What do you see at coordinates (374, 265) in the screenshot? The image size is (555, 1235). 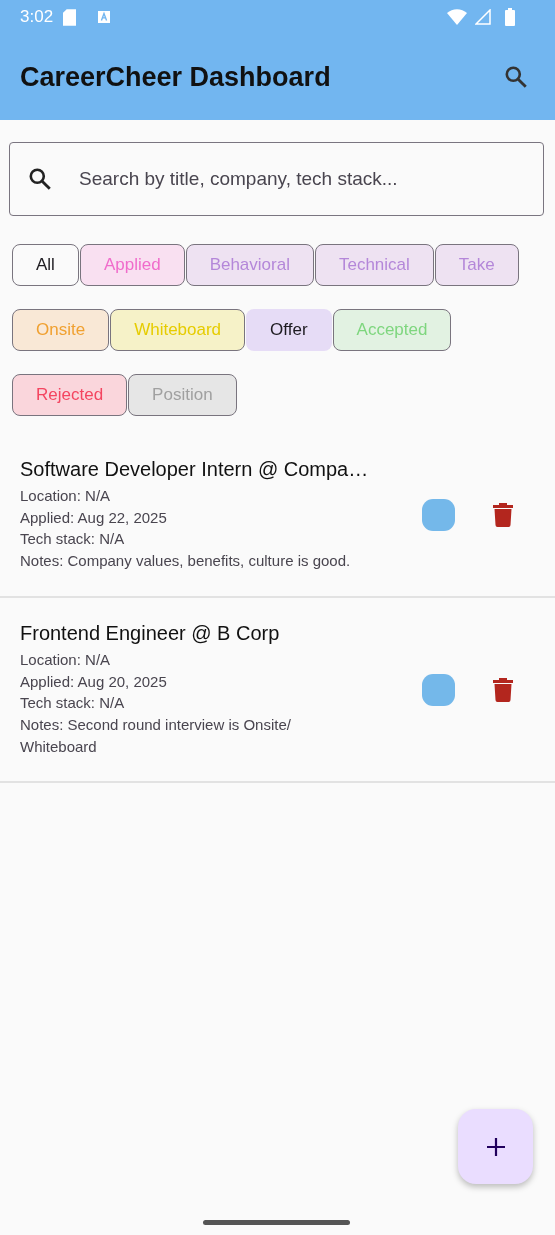 I see `filter-chip: Technical` at bounding box center [374, 265].